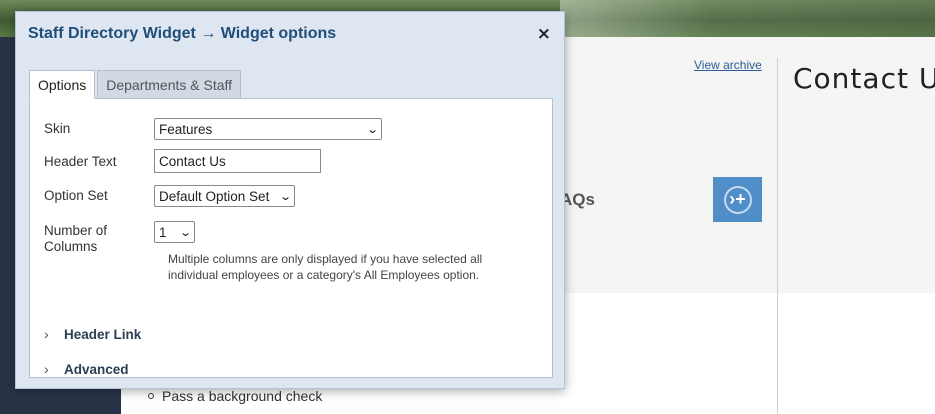  I want to click on columns-select: 1 ⌄, so click(174, 232).